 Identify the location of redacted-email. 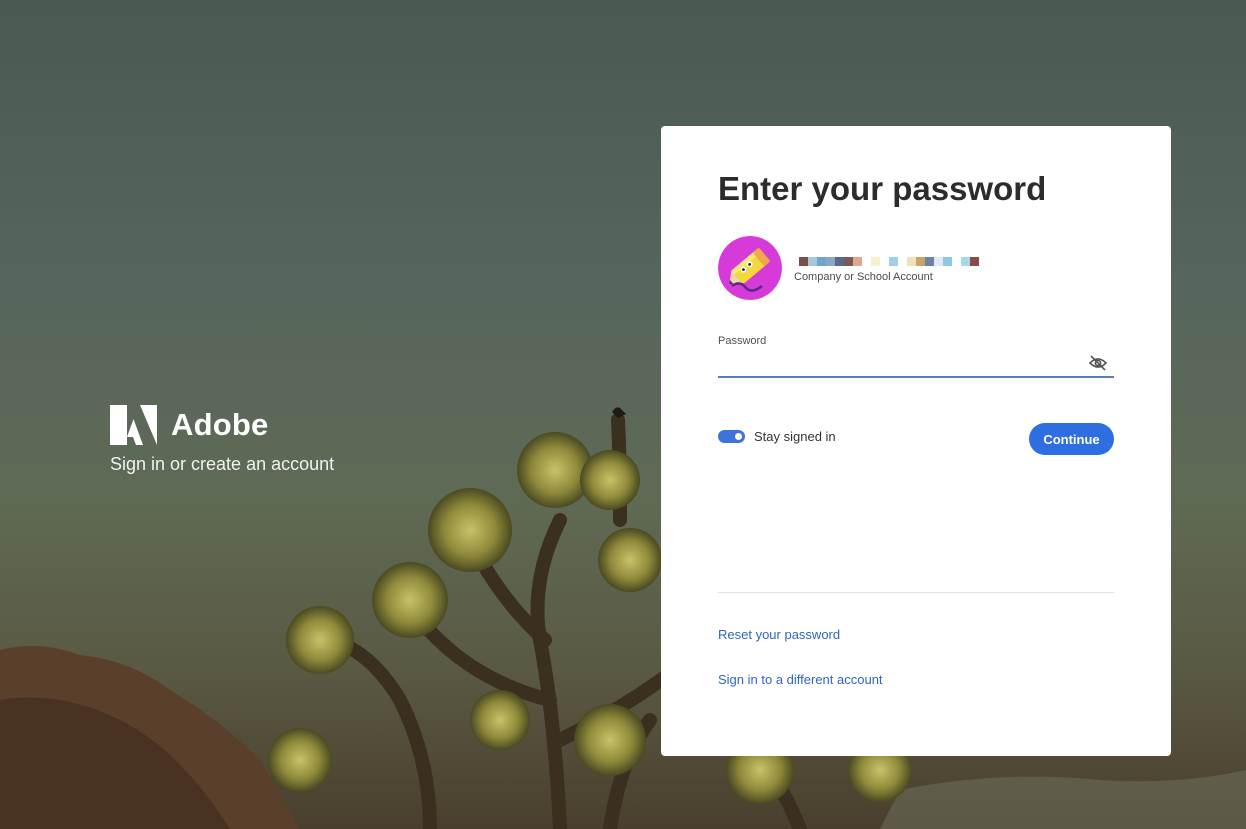
(889, 261).